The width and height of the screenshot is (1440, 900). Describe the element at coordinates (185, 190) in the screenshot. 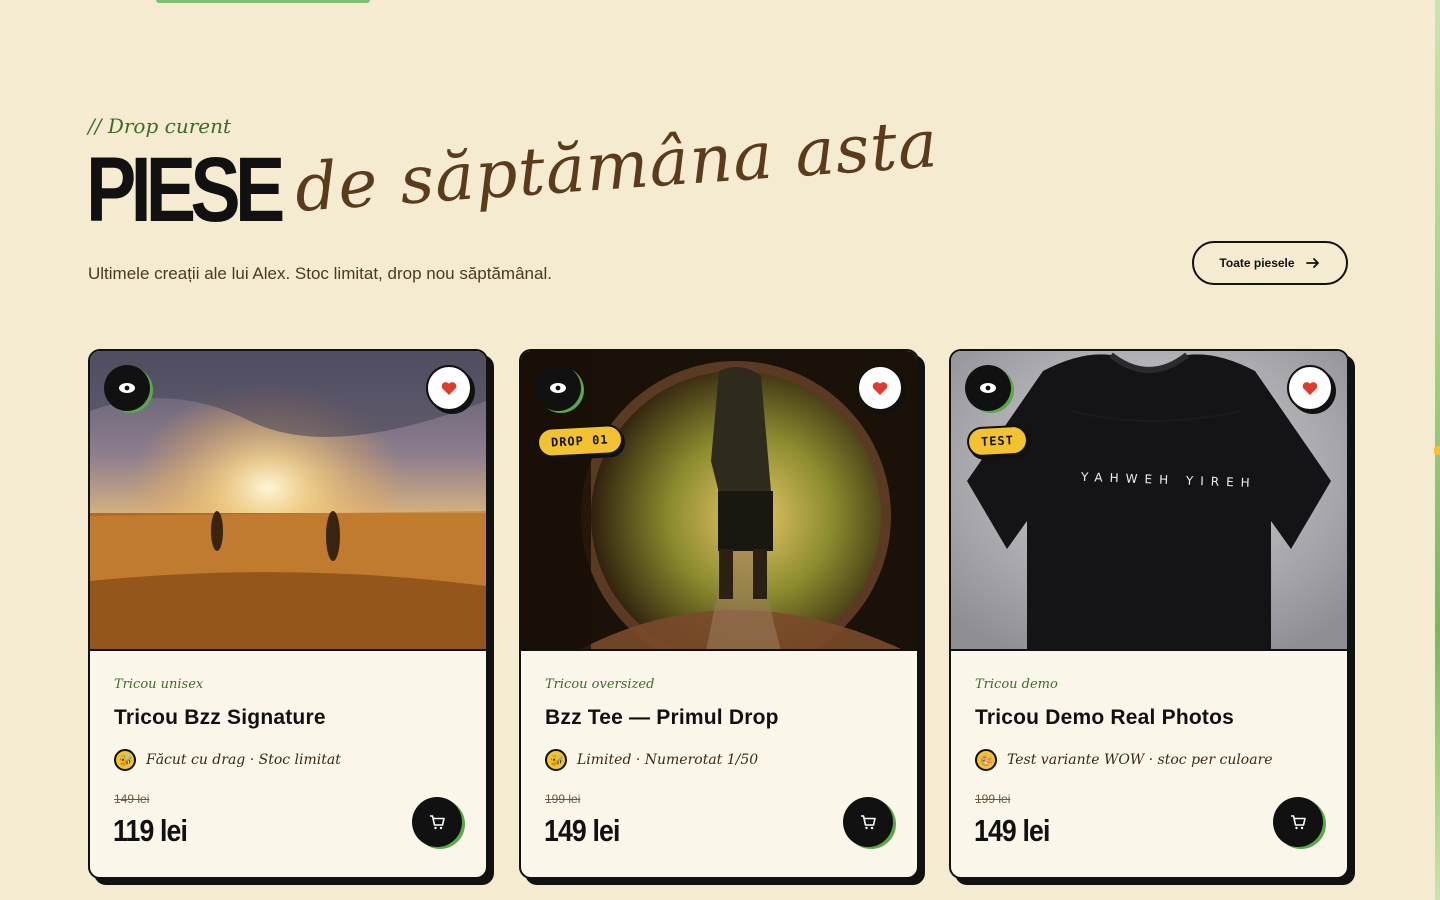

I see `section-title-bold: PIESE` at that location.